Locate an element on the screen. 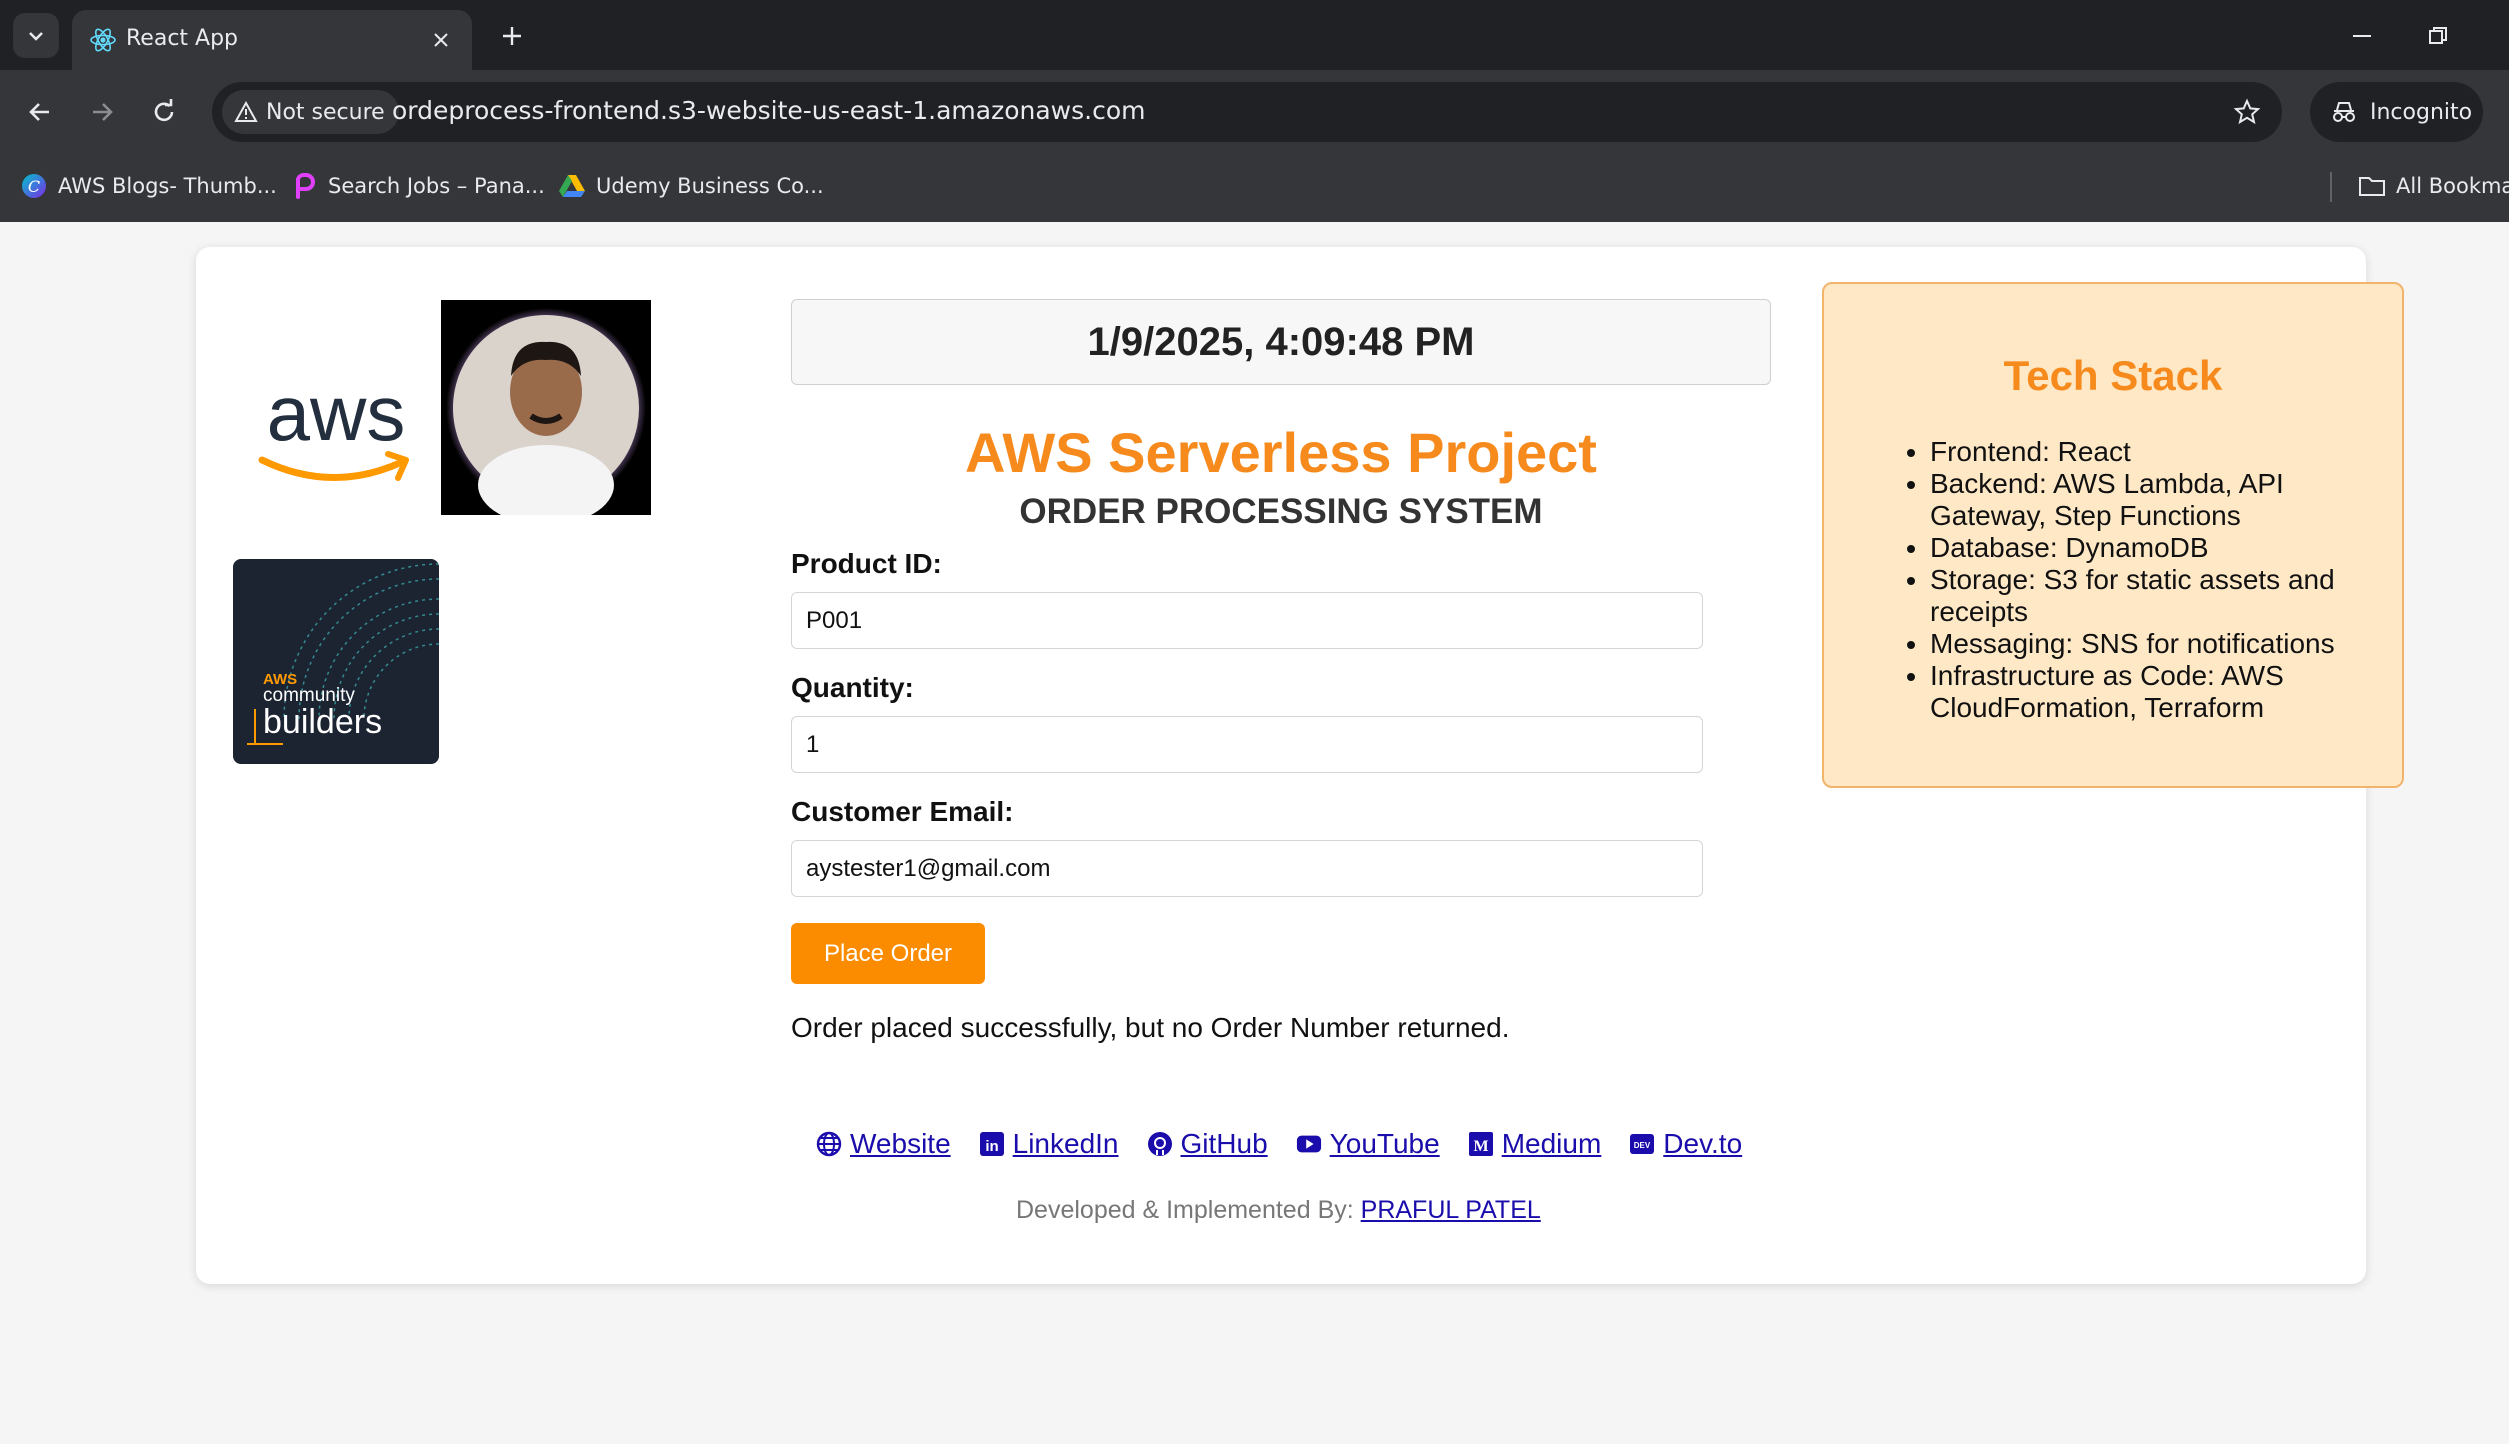  aws-wordmark: aws is located at coordinates (336, 417).